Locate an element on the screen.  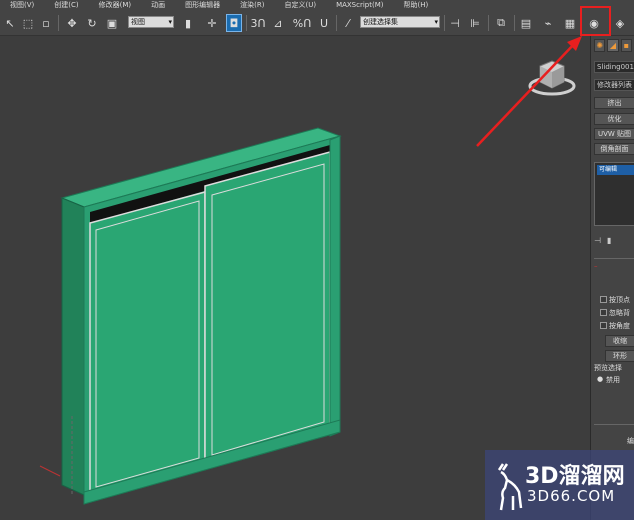
hierarchy-tab-icon: ▪ is located at coordinates (626, 45).